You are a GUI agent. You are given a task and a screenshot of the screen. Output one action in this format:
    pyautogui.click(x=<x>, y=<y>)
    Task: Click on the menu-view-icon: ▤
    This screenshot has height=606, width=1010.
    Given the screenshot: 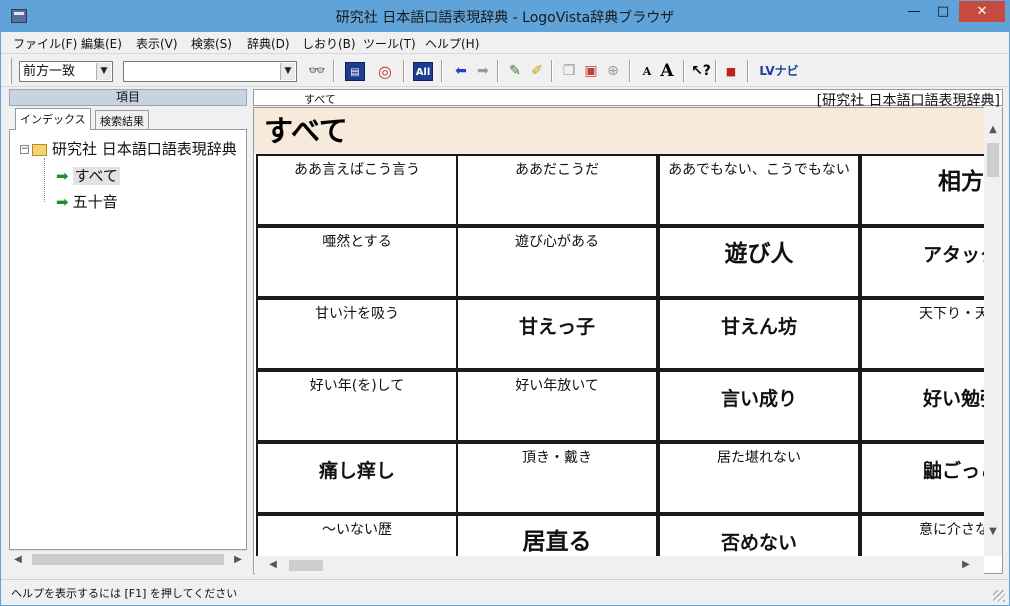 What is the action you would take?
    pyautogui.click(x=355, y=71)
    